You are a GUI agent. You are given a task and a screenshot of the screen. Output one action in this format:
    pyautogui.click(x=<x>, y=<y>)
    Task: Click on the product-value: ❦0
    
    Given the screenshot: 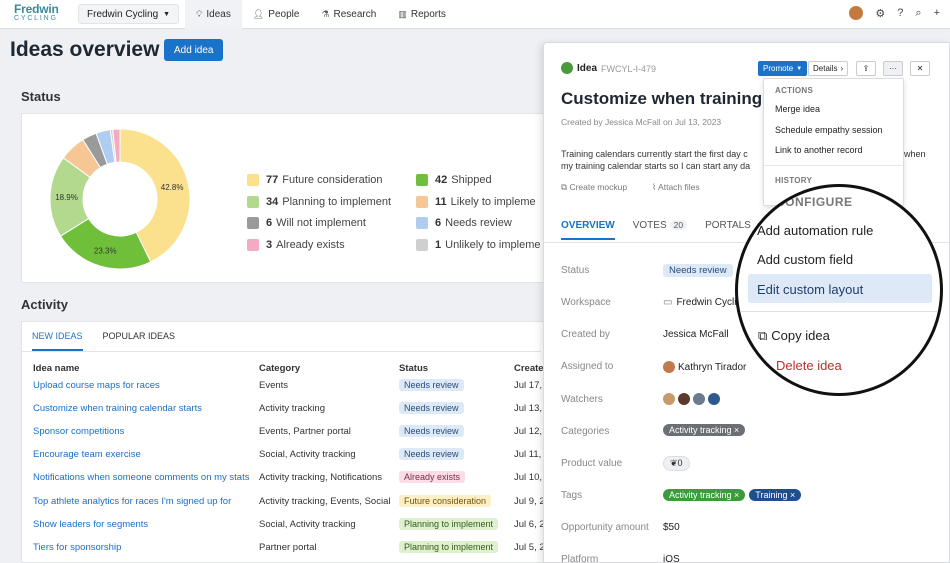 What is the action you would take?
    pyautogui.click(x=676, y=463)
    